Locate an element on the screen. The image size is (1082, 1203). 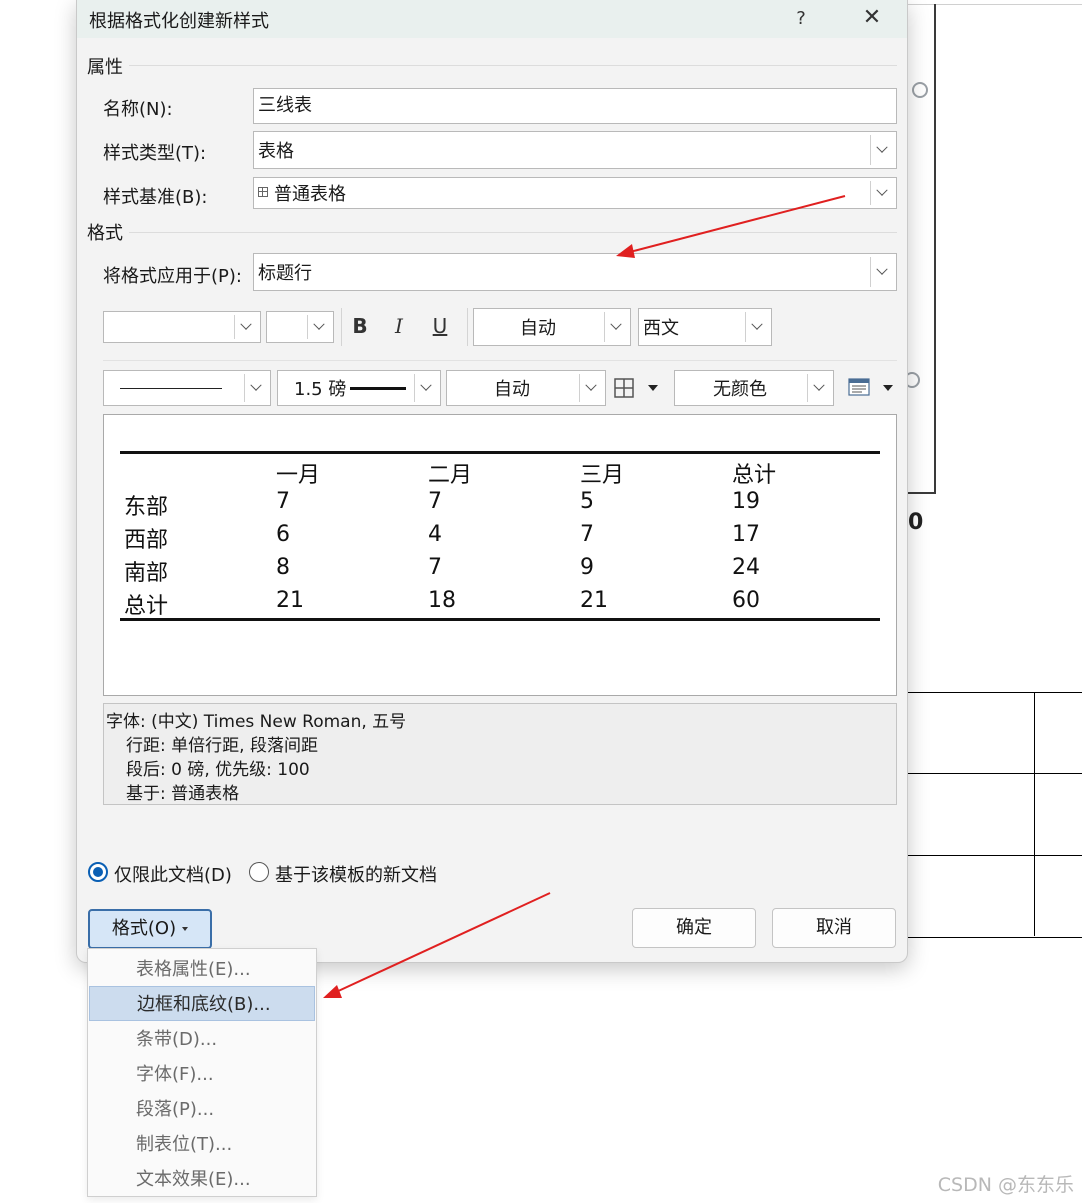
bg-axis-digit: 0 is located at coordinates (916, 522).